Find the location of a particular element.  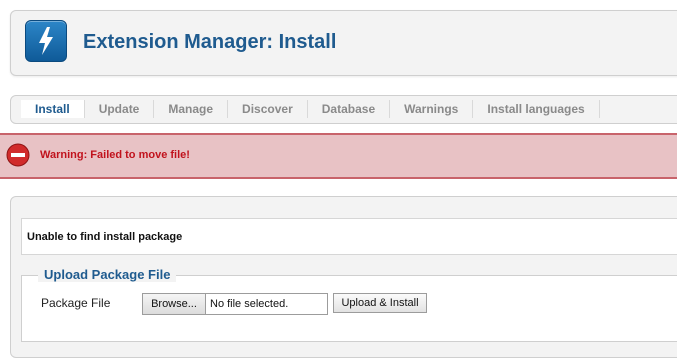

package-file-input: Browse... No file selected. is located at coordinates (235, 304).